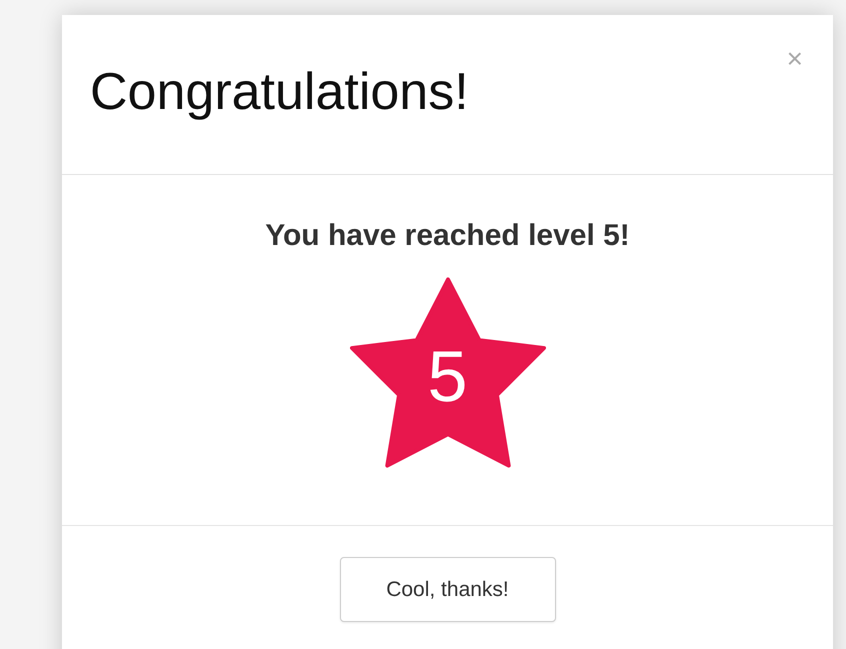 Image resolution: width=846 pixels, height=649 pixels. What do you see at coordinates (447, 236) in the screenshot?
I see `level-message: You have reached level 5!` at bounding box center [447, 236].